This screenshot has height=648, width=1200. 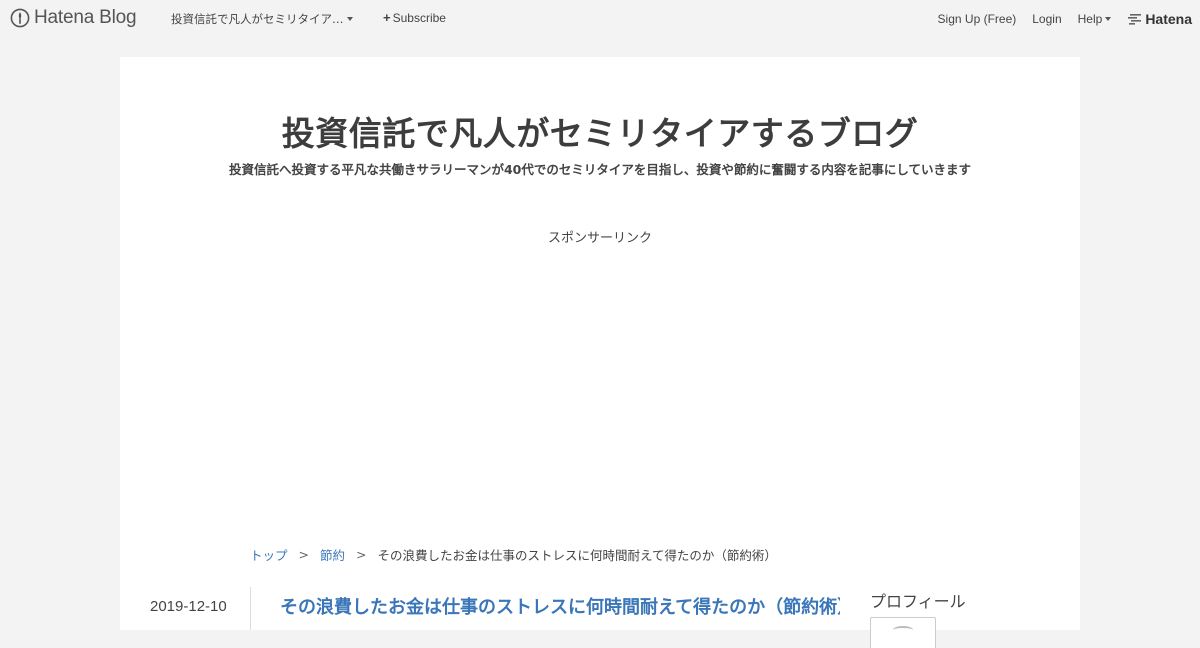 I want to click on blog-title: 投資信託で凡人がセミリタイアするブログ, so click(x=600, y=131).